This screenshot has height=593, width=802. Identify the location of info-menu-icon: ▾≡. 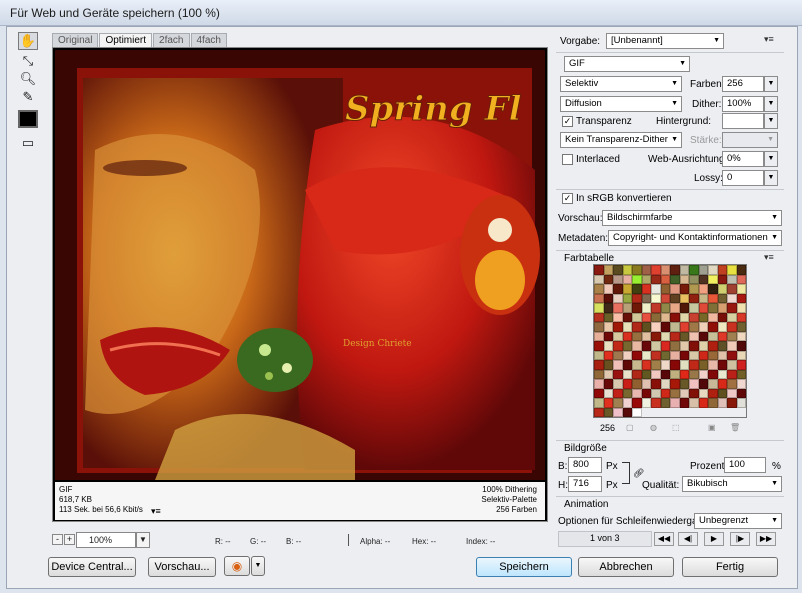
(156, 511).